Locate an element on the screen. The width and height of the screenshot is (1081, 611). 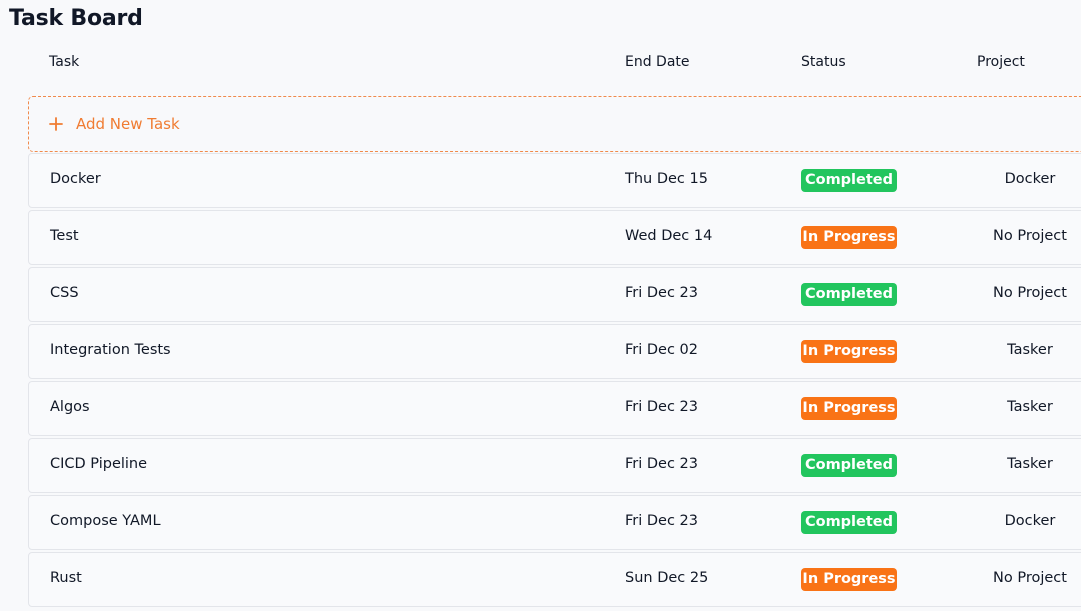
task-end-date: Sun Dec 25 is located at coordinates (667, 578).